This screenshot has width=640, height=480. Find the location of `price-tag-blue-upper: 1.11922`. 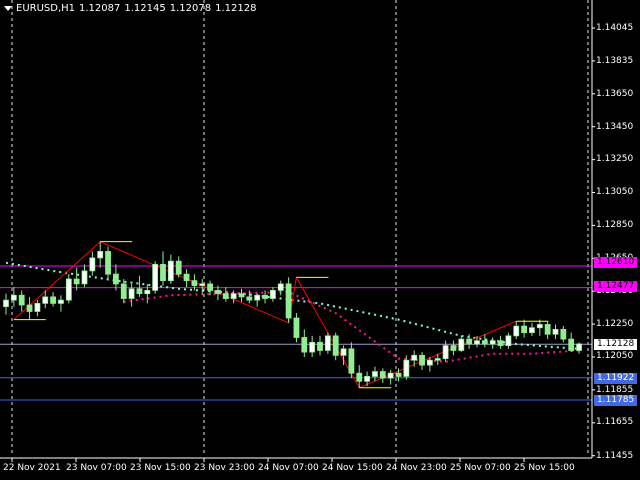

price-tag-blue-upper: 1.11922 is located at coordinates (616, 378).